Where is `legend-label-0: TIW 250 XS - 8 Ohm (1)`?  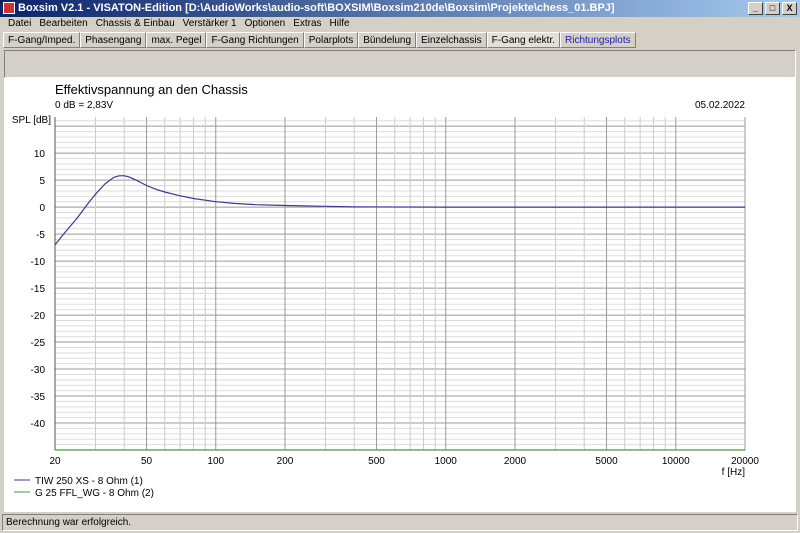
legend-label-0: TIW 250 XS - 8 Ohm (1) is located at coordinates (89, 481).